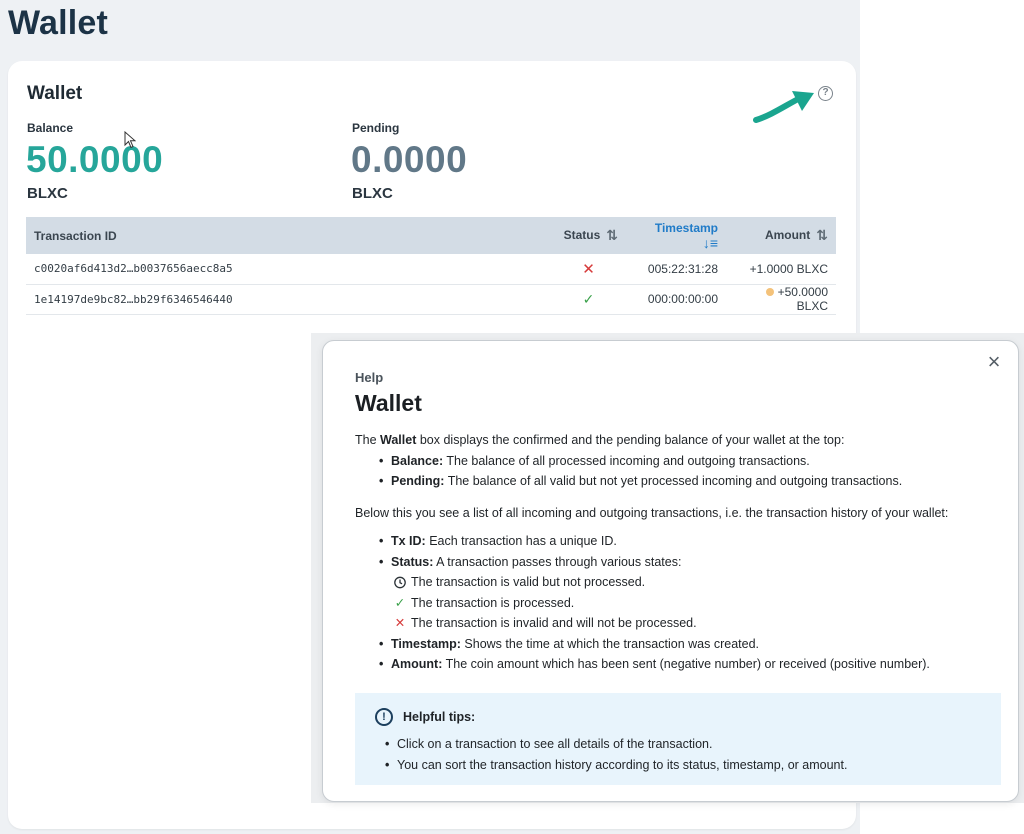 The height and width of the screenshot is (834, 1024). I want to click on help-state-processed: ✓ The transaction is processed., so click(687, 603).